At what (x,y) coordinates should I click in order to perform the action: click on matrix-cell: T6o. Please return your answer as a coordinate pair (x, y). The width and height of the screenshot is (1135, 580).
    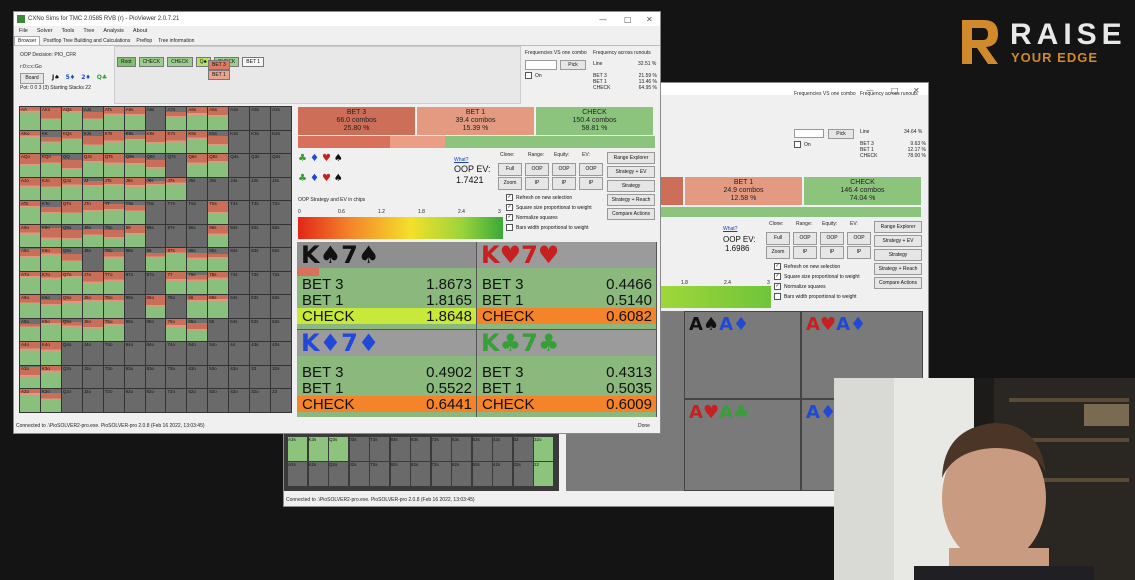
    Looking at the image, I should click on (113, 306).